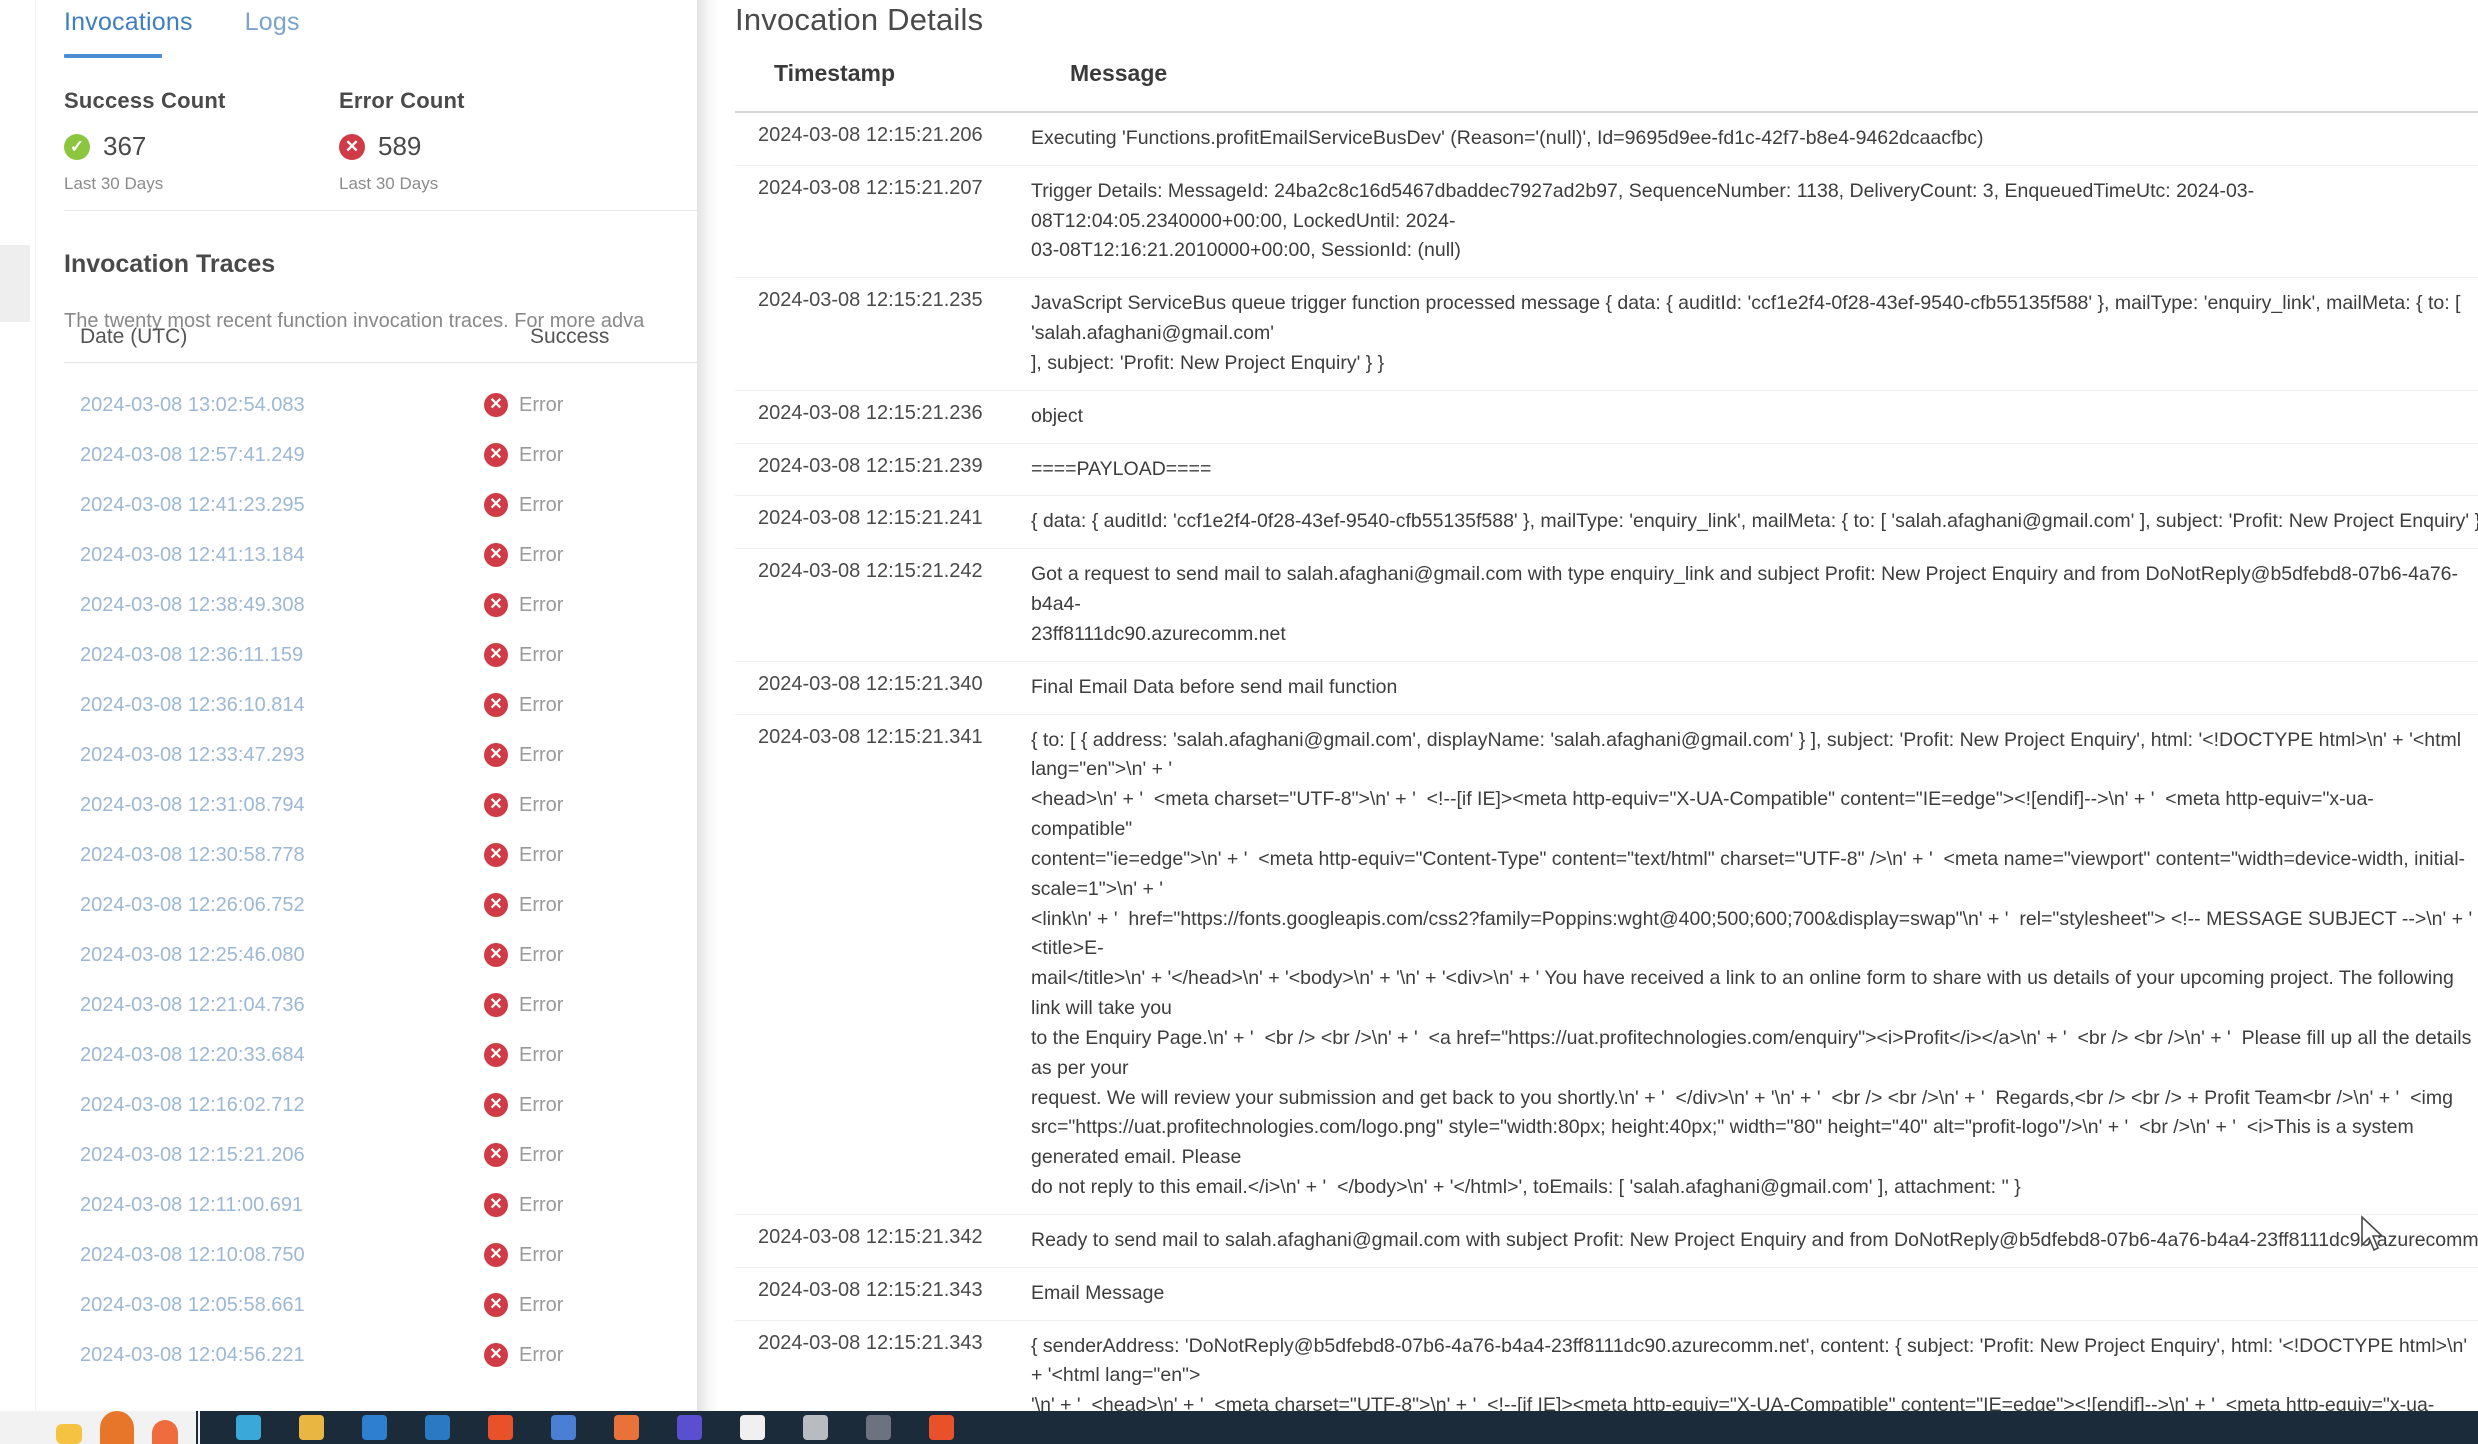 This screenshot has height=1444, width=2478. What do you see at coordinates (248, 1427) in the screenshot?
I see `edge-icon` at bounding box center [248, 1427].